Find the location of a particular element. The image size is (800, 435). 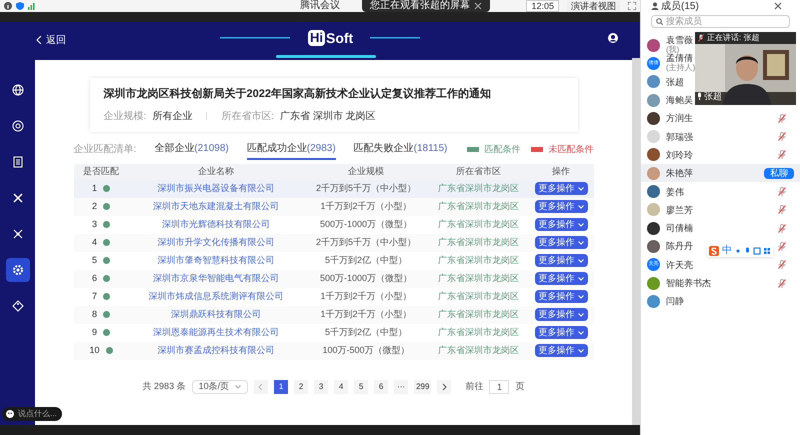

row-number: 3 is located at coordinates (94, 224).